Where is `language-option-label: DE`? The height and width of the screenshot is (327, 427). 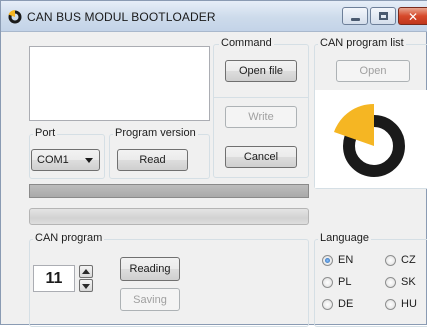 language-option-label: DE is located at coordinates (346, 304).